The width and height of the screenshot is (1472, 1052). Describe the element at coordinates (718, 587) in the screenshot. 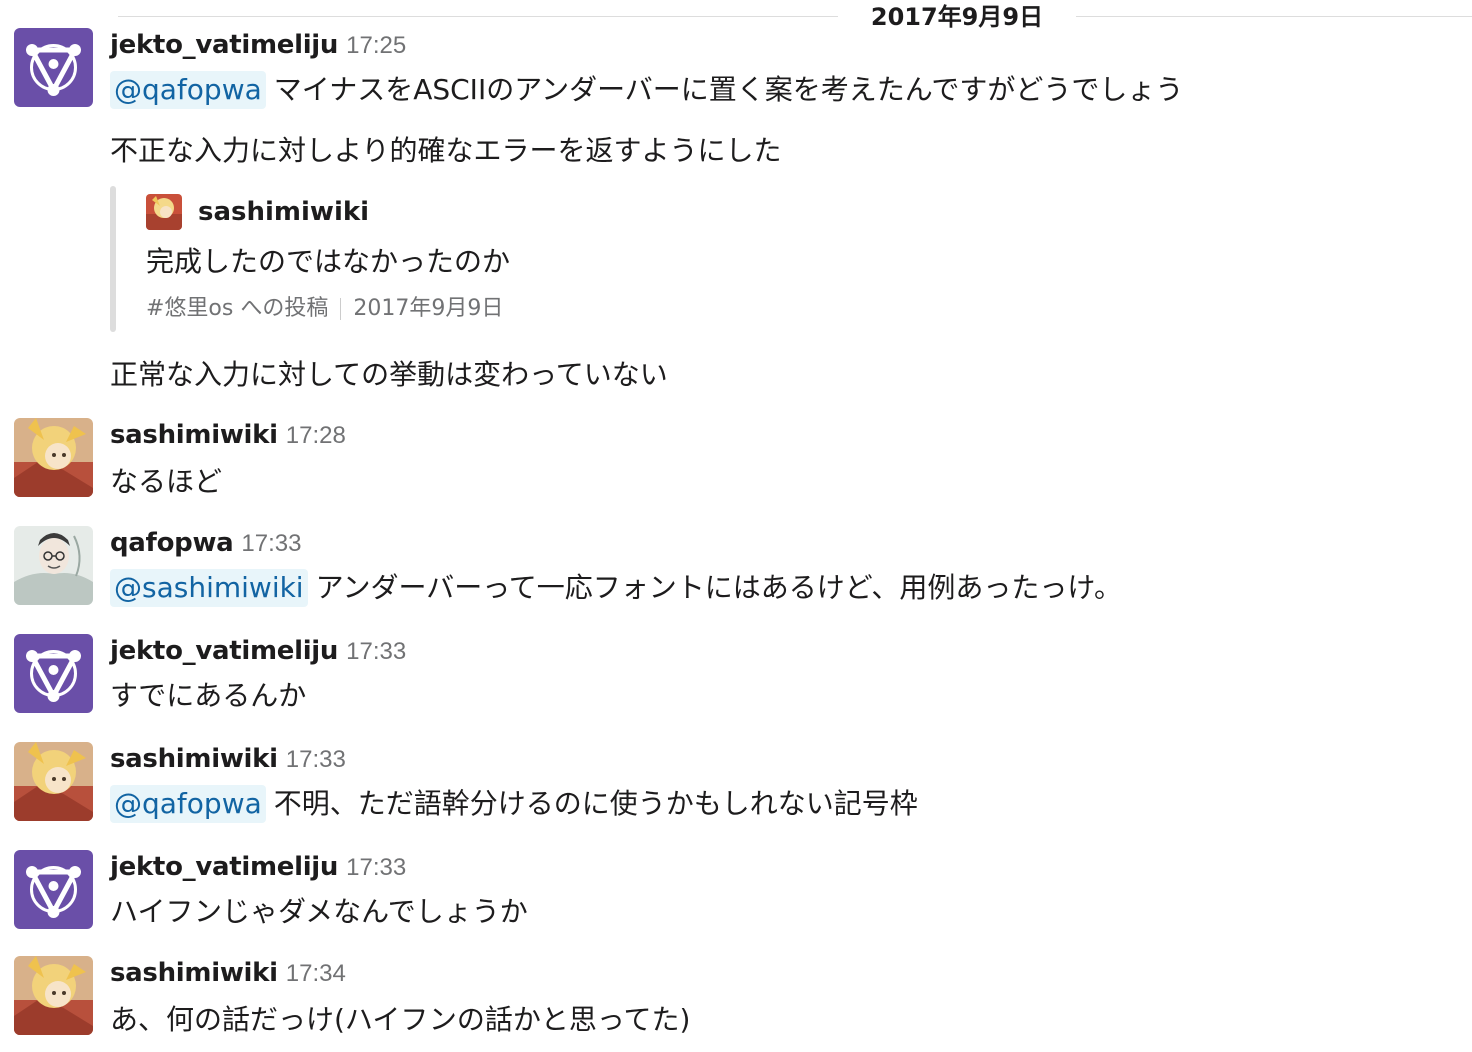

I see `message-body: アンダーバーって一応フォントにはあるけど、用例あったっけ。` at that location.